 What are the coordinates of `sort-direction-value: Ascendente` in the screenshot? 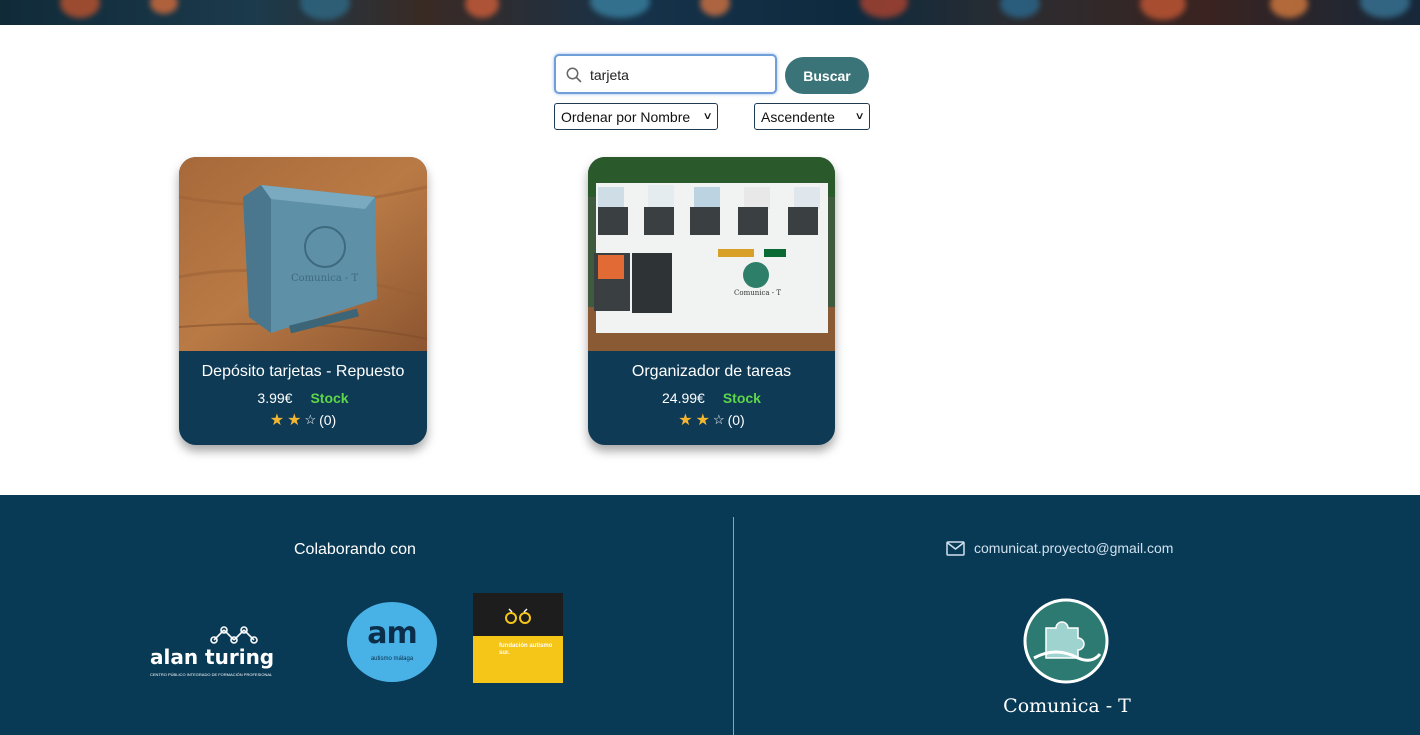 It's located at (798, 116).